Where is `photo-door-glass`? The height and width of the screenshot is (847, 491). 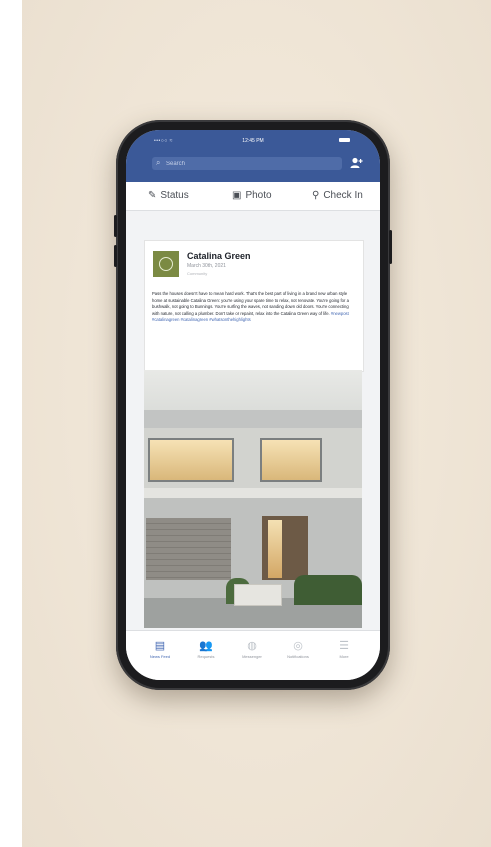
photo-door-glass is located at coordinates (275, 549).